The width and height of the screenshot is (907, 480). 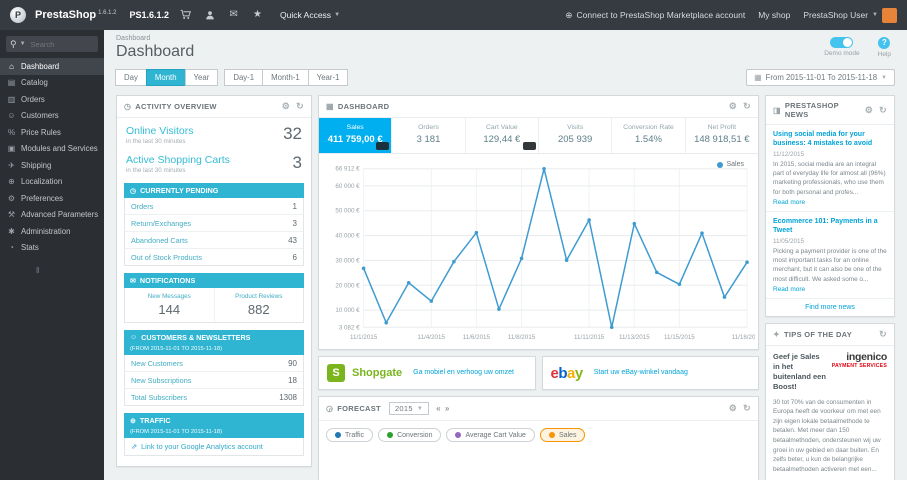 I want to click on sidebar-item-preferences: ⚙ Preferences, so click(x=52, y=198).